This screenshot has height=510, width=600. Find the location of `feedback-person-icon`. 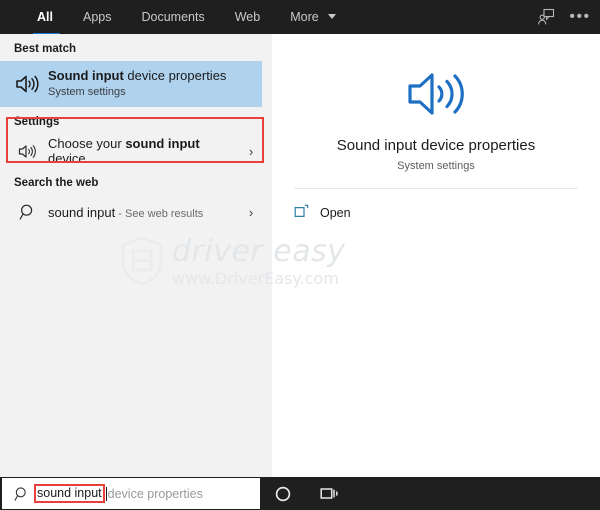

feedback-person-icon is located at coordinates (546, 17).